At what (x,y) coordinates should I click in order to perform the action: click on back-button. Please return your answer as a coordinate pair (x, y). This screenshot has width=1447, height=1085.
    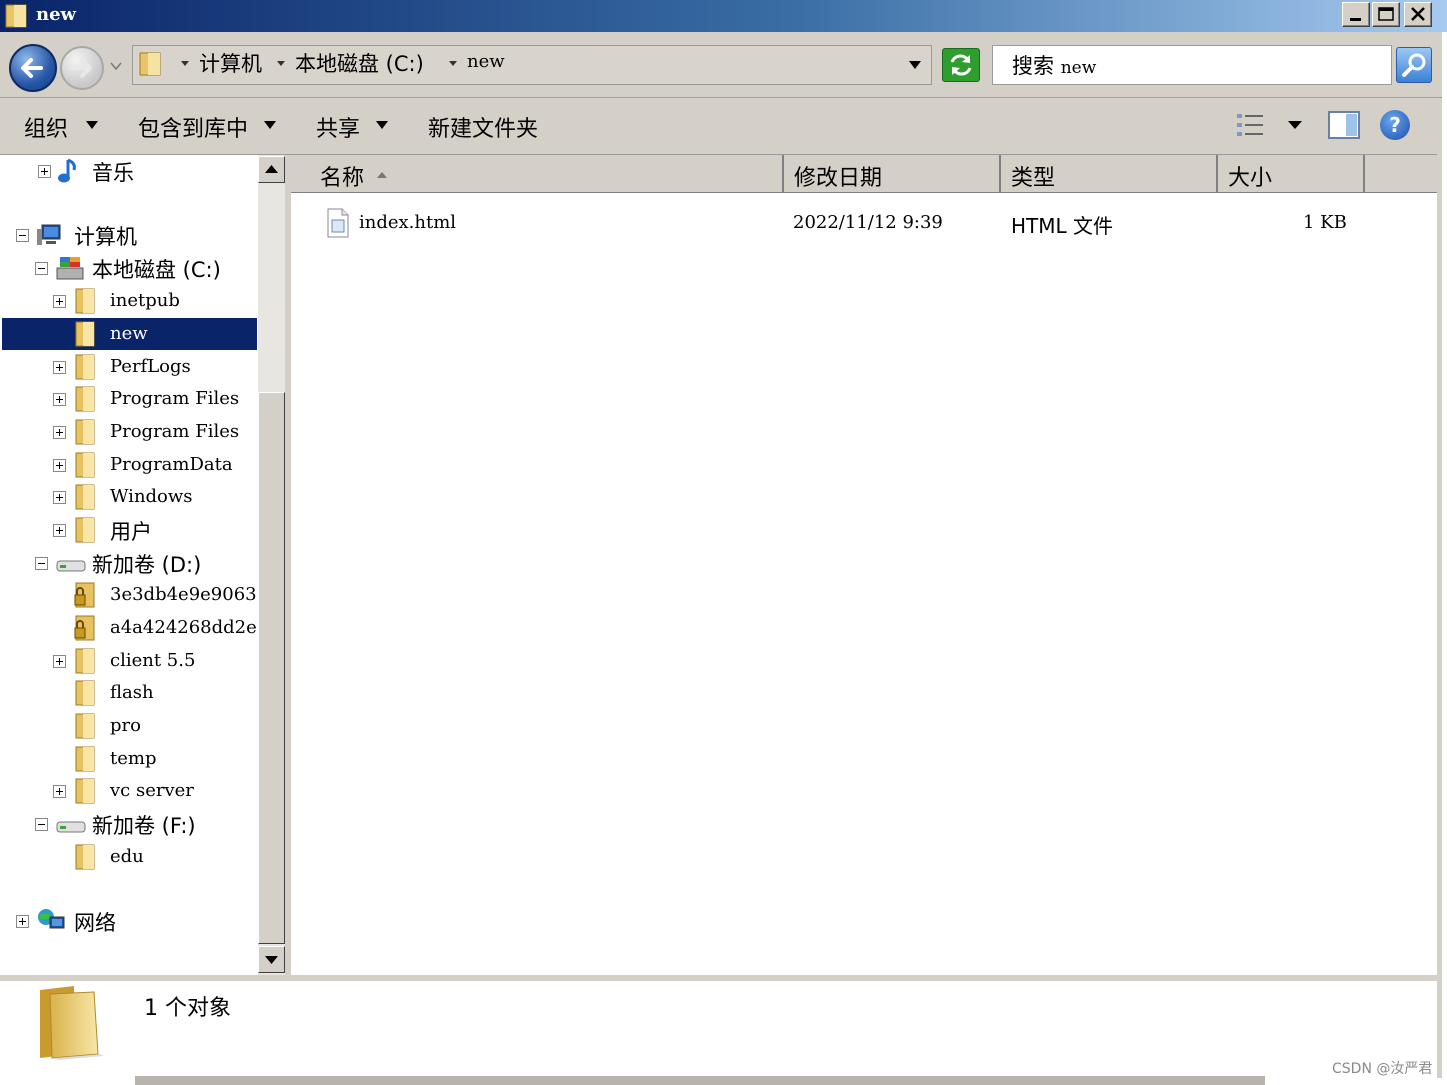
    Looking at the image, I should click on (33, 68).